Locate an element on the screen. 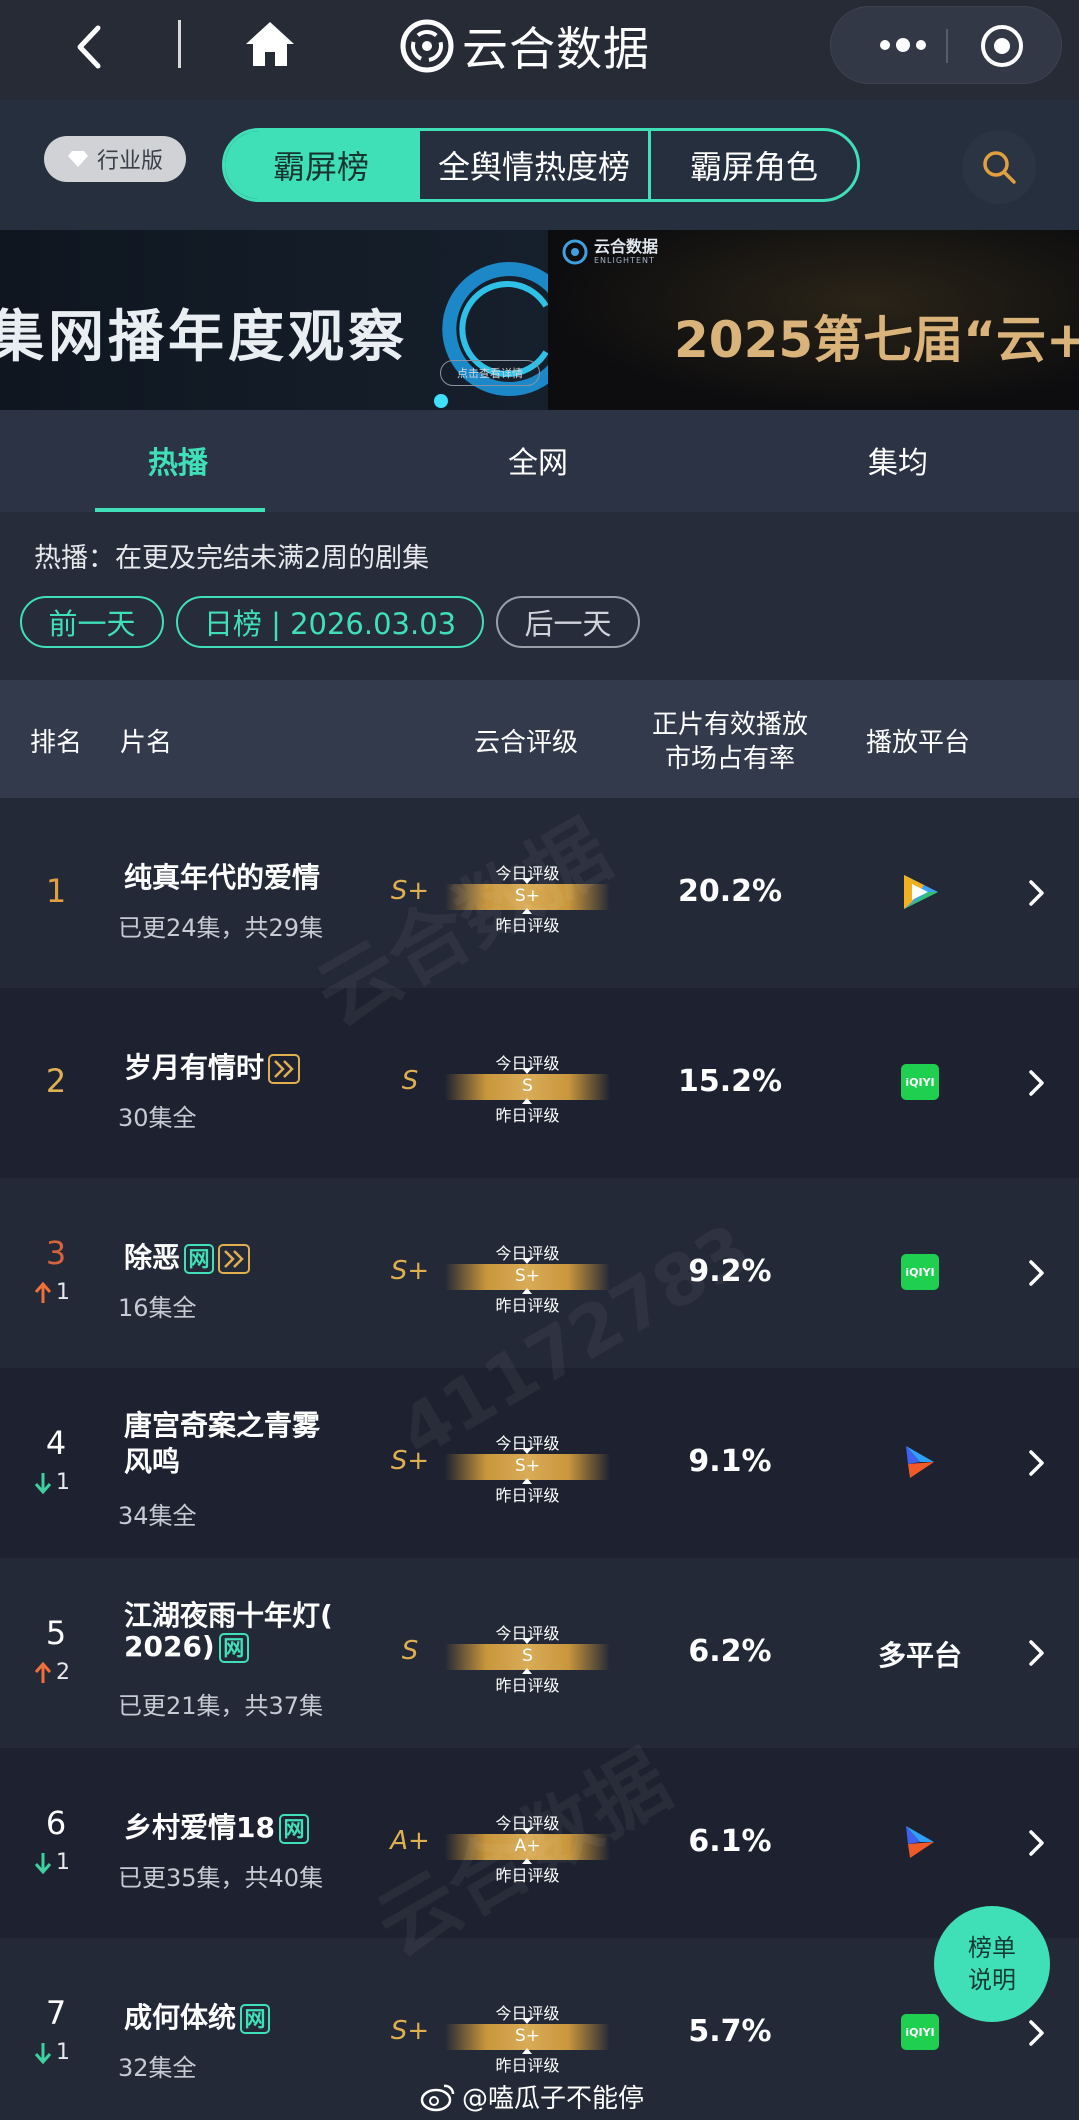  col-grade: 云合评级 is located at coordinates (526, 743).